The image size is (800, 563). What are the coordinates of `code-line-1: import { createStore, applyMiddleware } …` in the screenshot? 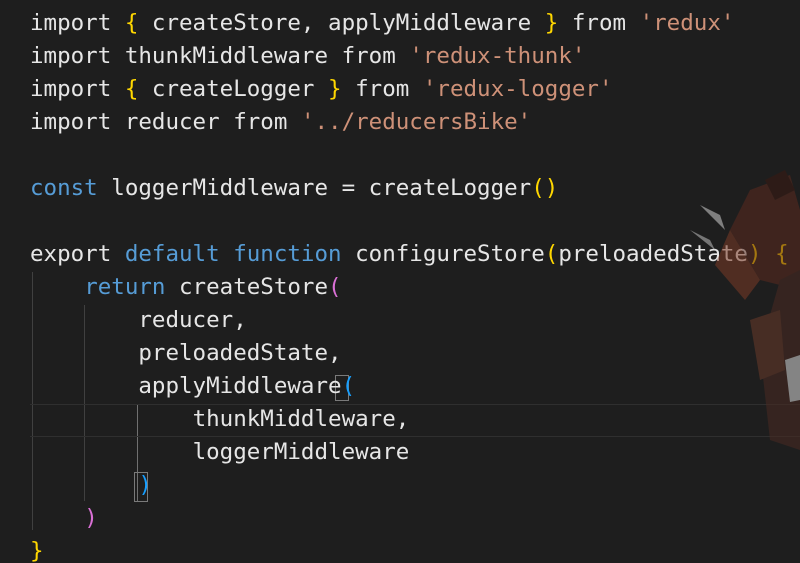 It's located at (382, 23).